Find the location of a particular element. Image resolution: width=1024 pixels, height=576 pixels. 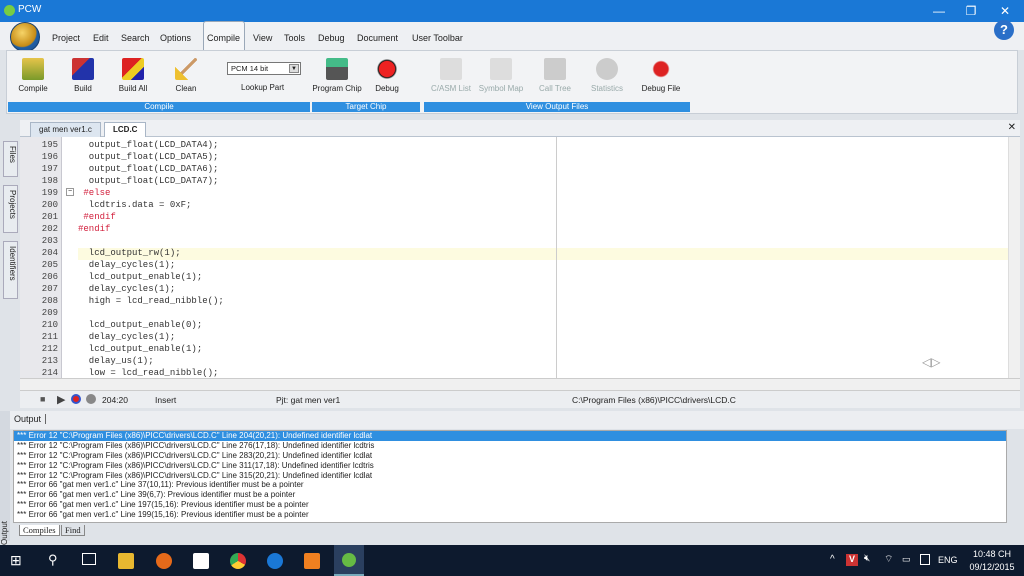

call-tree-button: Call Tree is located at coordinates (555, 75).